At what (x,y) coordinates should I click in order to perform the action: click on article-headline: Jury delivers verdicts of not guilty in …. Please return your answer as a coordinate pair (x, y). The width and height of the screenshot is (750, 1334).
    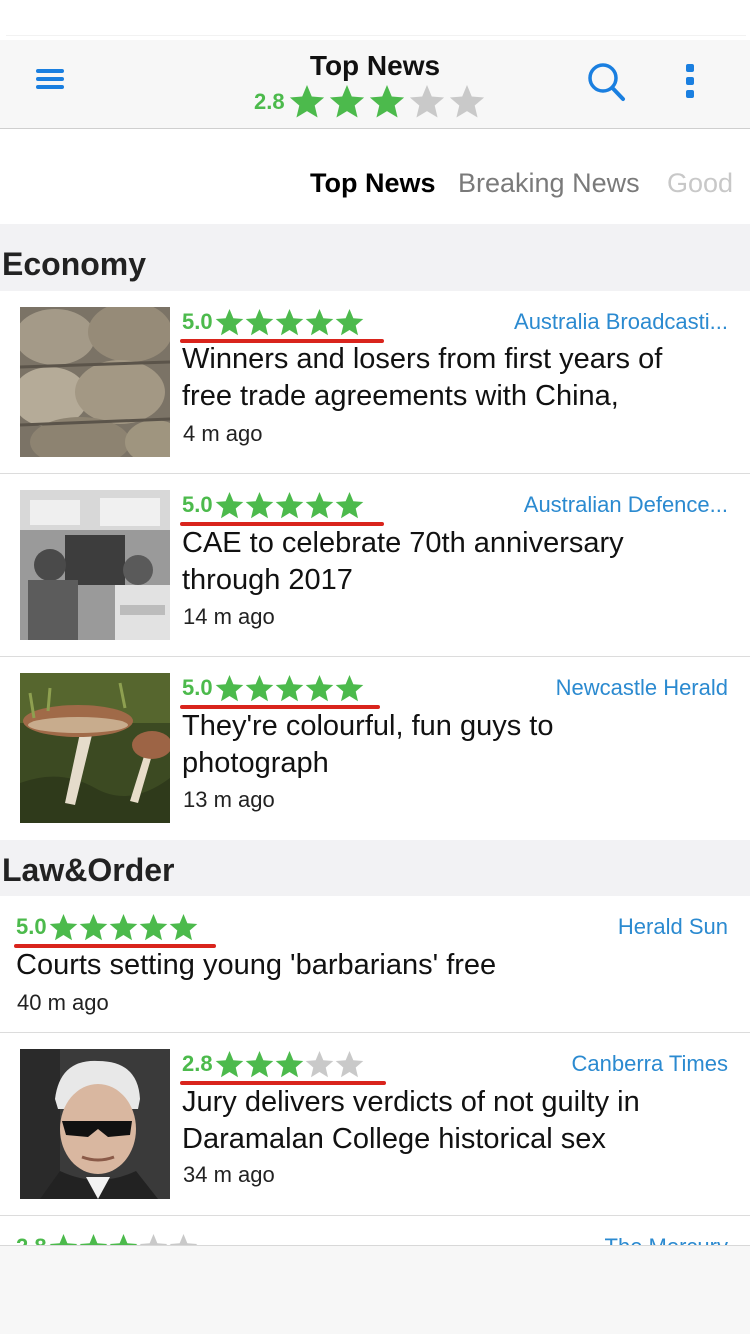
    Looking at the image, I should click on (411, 1121).